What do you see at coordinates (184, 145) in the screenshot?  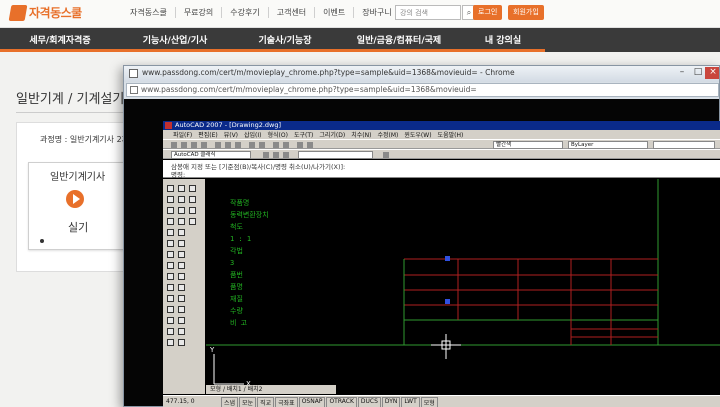 I see `open-file-icon` at bounding box center [184, 145].